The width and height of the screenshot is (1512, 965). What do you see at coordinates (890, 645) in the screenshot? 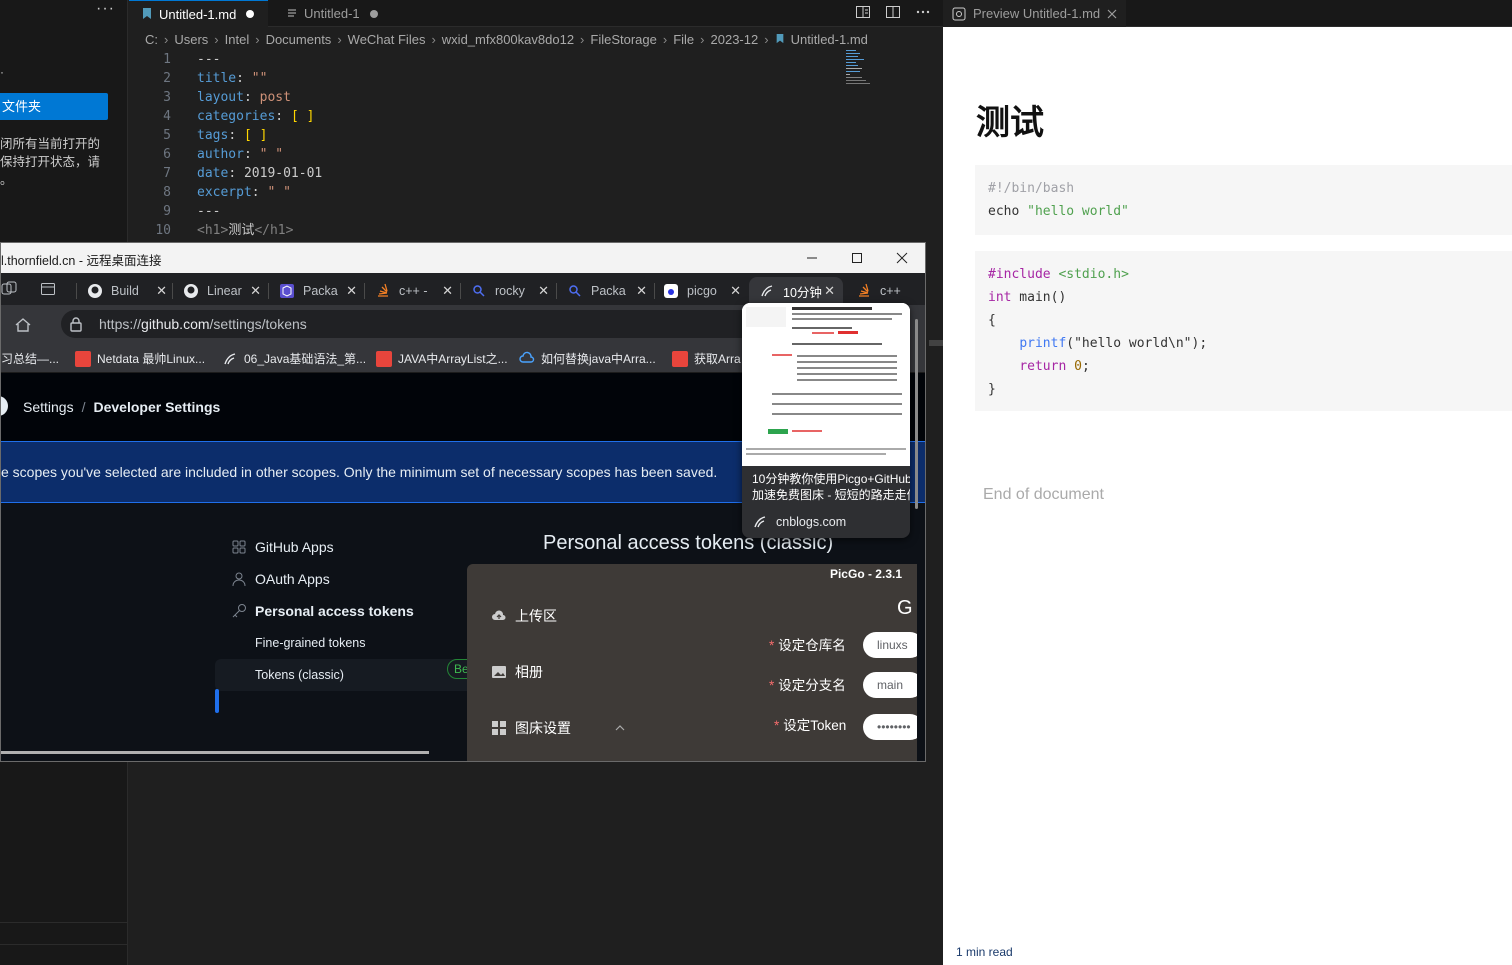
I see `repo-name-input: linuxs` at bounding box center [890, 645].